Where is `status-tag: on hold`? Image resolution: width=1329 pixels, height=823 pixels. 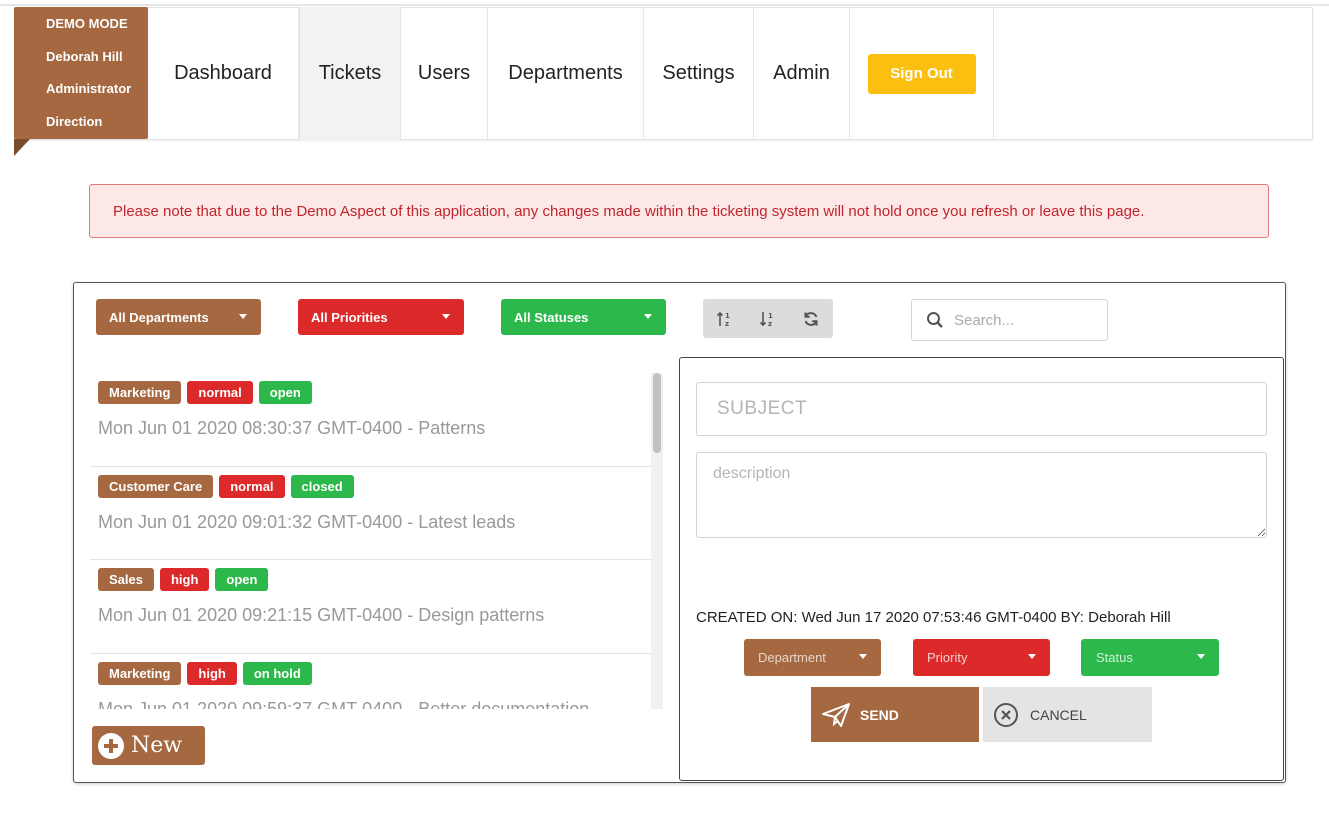
status-tag: on hold is located at coordinates (277, 673).